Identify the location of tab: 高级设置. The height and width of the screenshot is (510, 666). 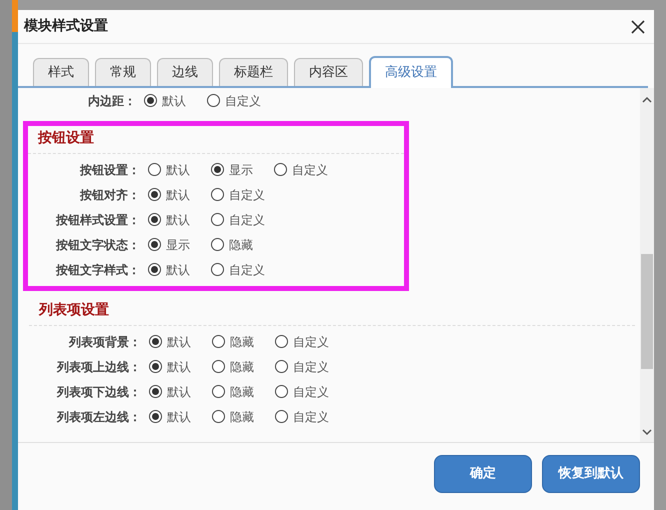
(411, 72).